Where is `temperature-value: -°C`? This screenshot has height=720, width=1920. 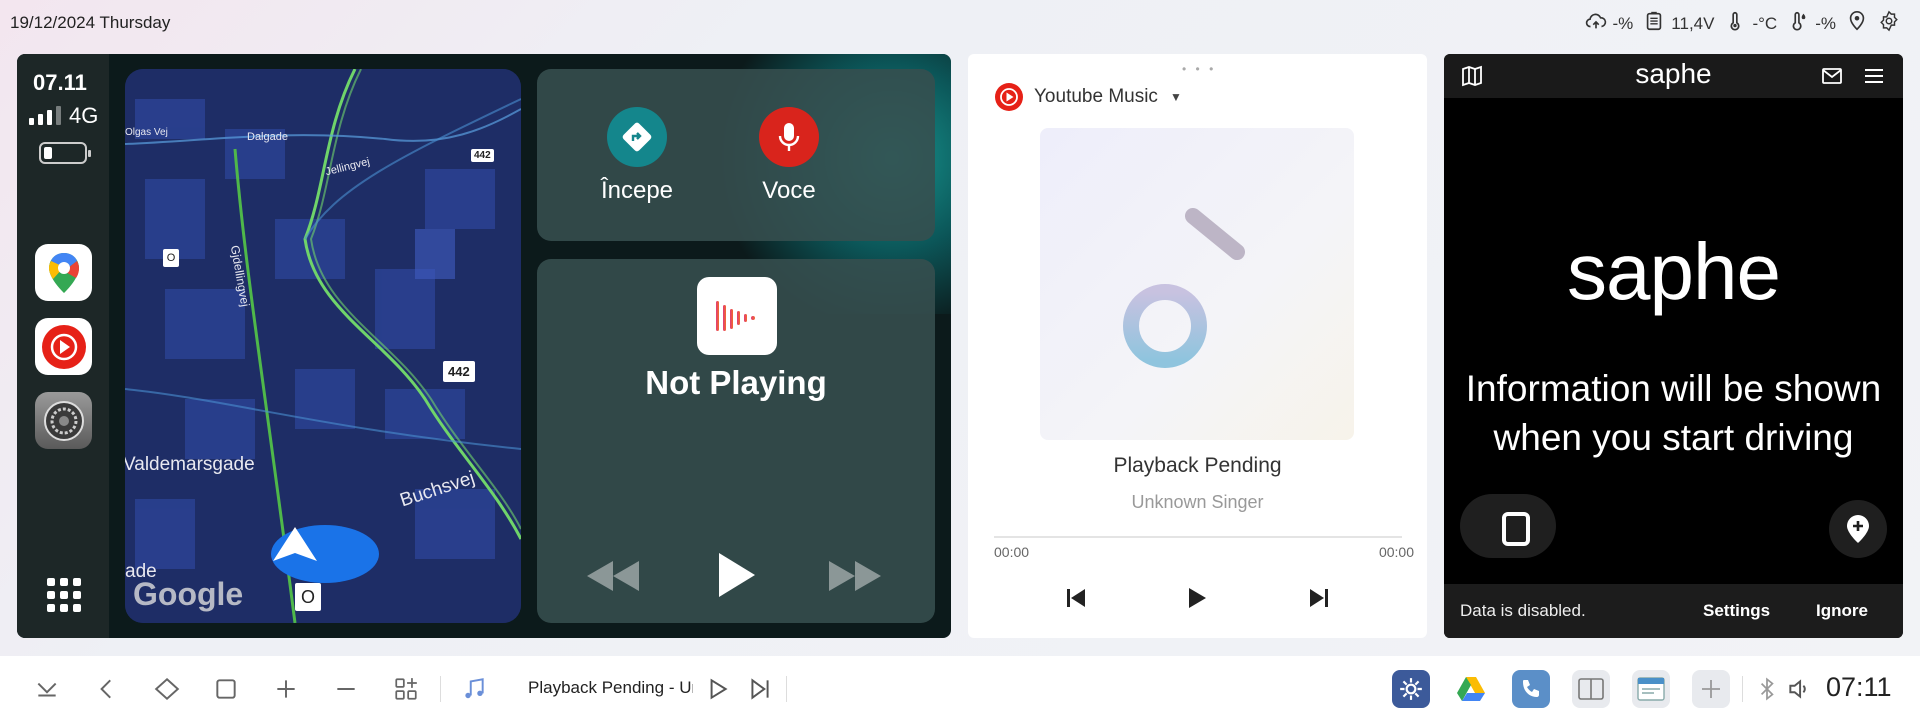 temperature-value: -°C is located at coordinates (1765, 23).